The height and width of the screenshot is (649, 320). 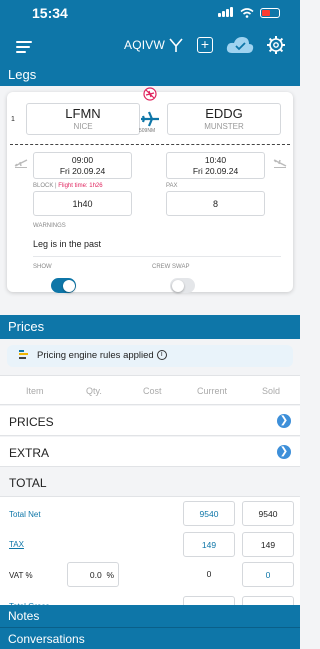 What do you see at coordinates (280, 163) in the screenshot?
I see `landing-icon` at bounding box center [280, 163].